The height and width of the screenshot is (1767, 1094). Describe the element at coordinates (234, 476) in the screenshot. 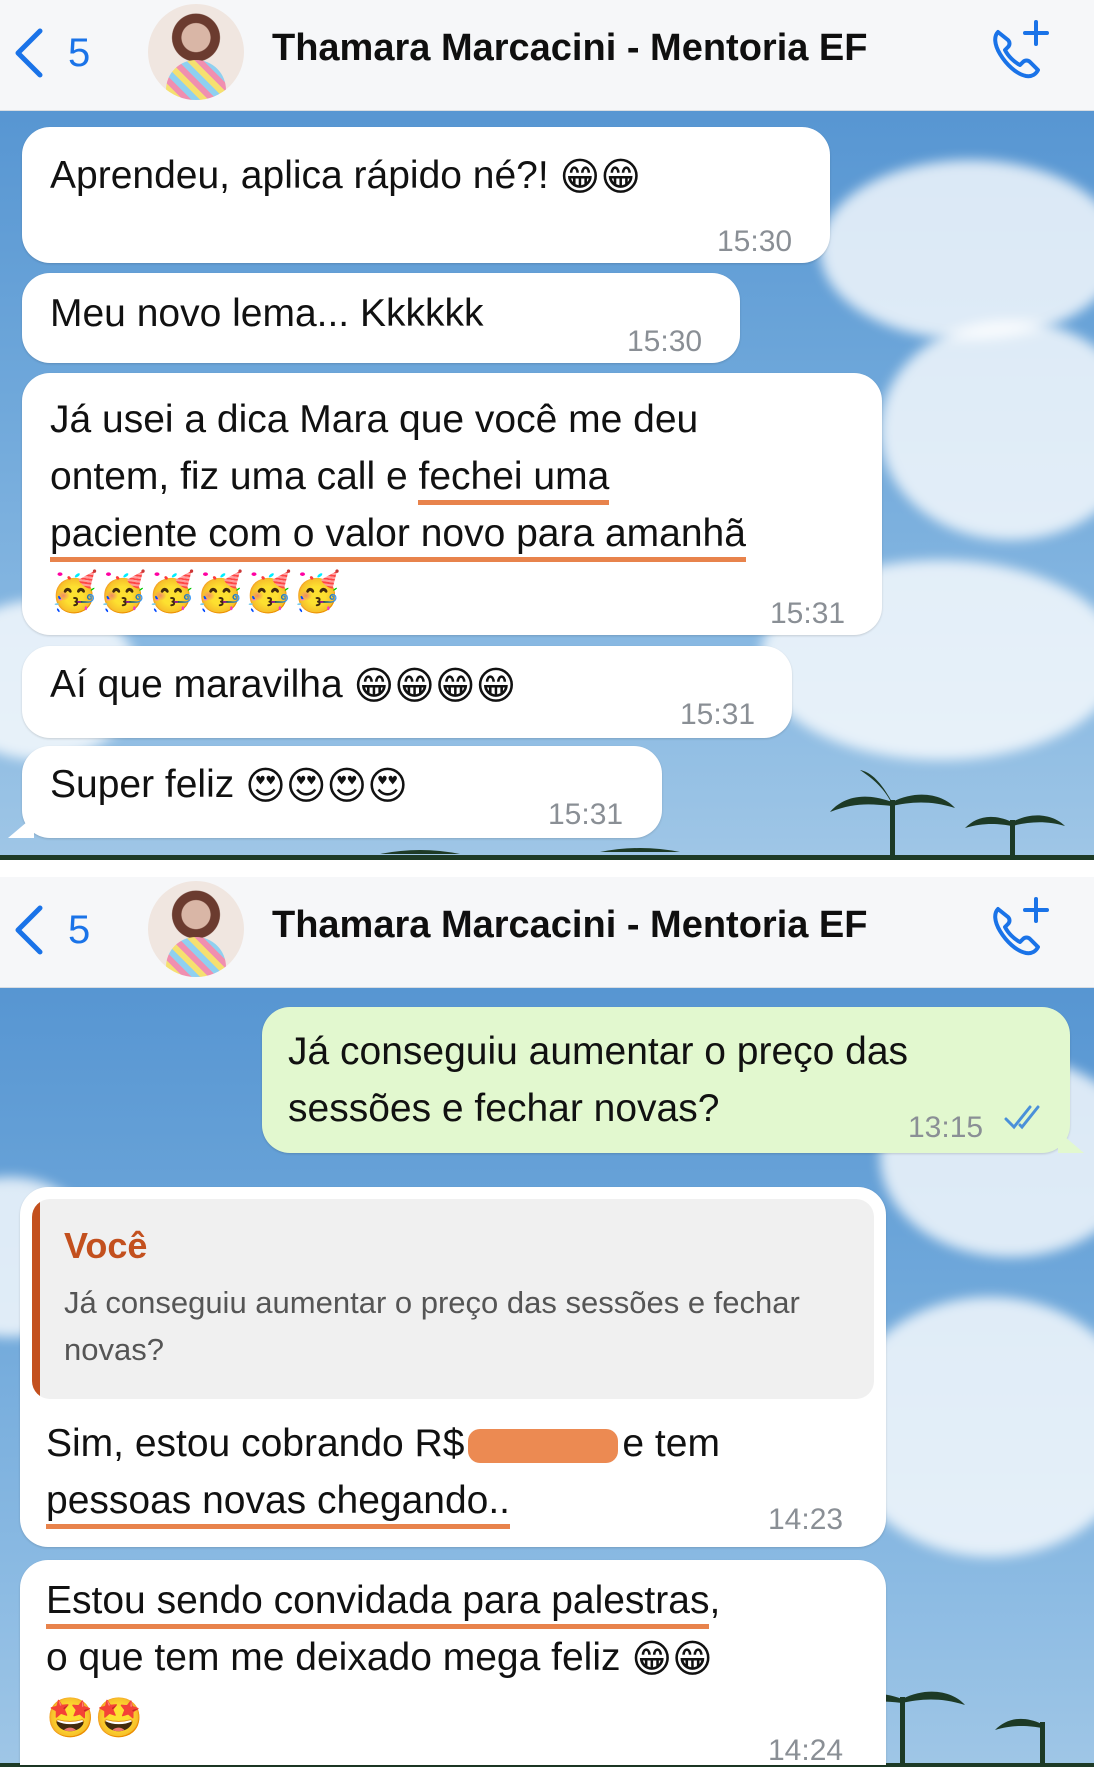

I see `message-text: ontem, fiz uma call e` at that location.